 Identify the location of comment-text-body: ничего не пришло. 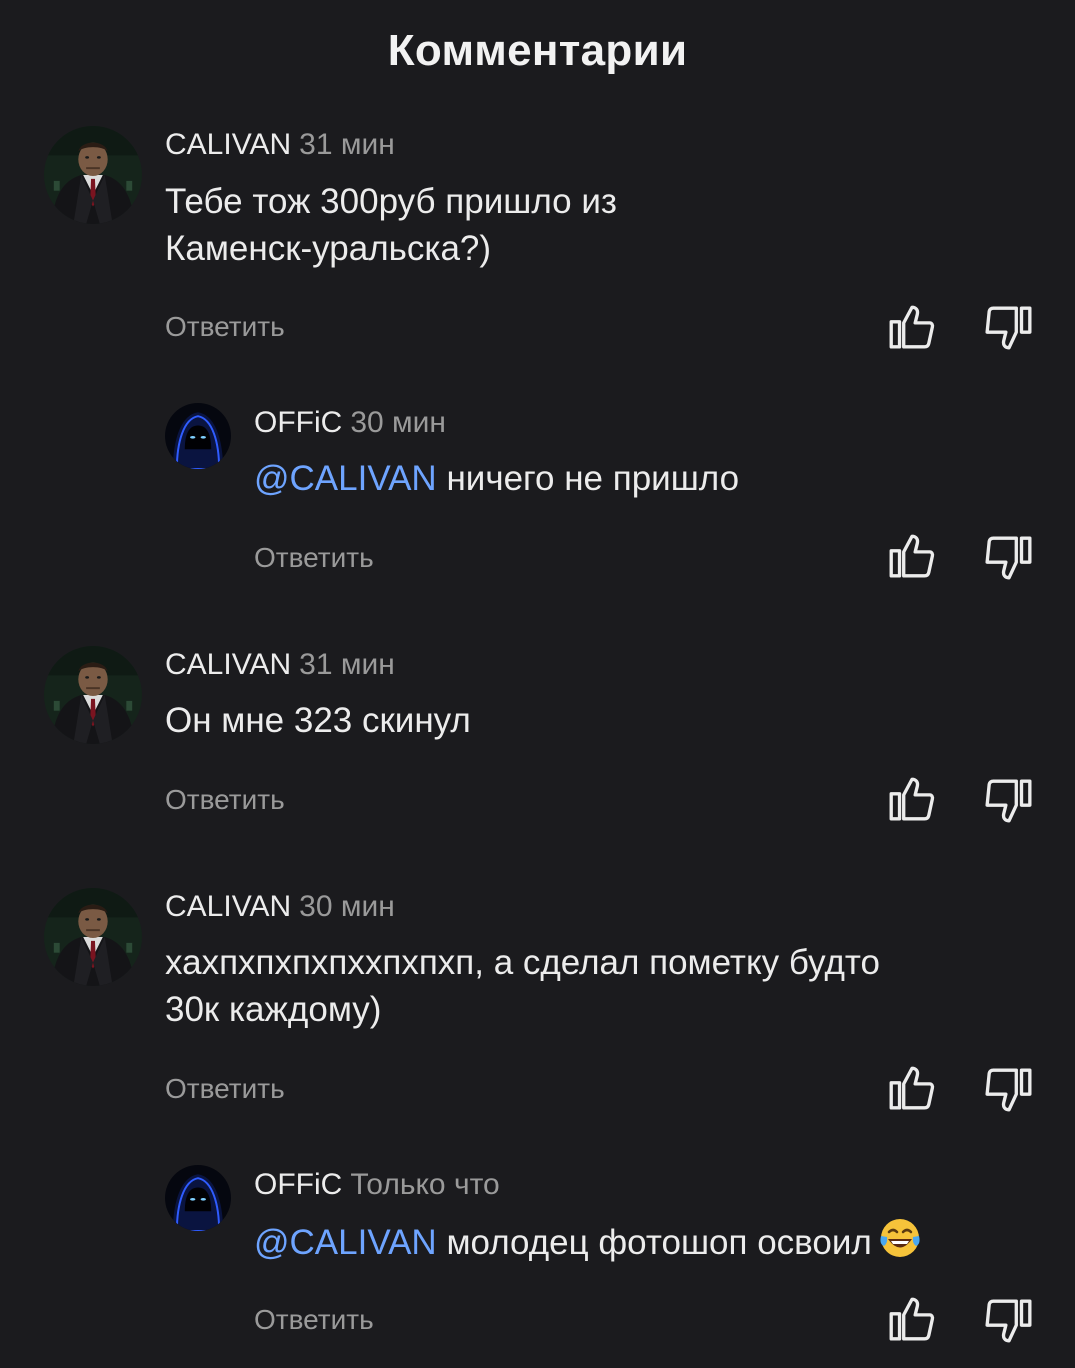
(593, 478).